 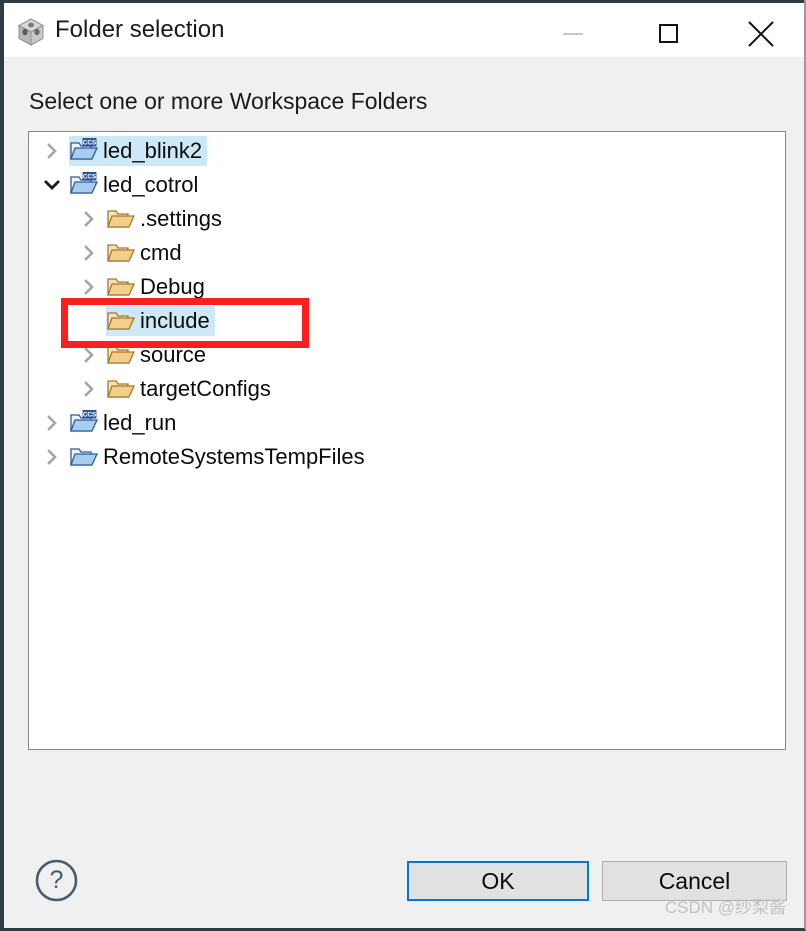 What do you see at coordinates (140, 29) in the screenshot?
I see `window-title: Folder selection` at bounding box center [140, 29].